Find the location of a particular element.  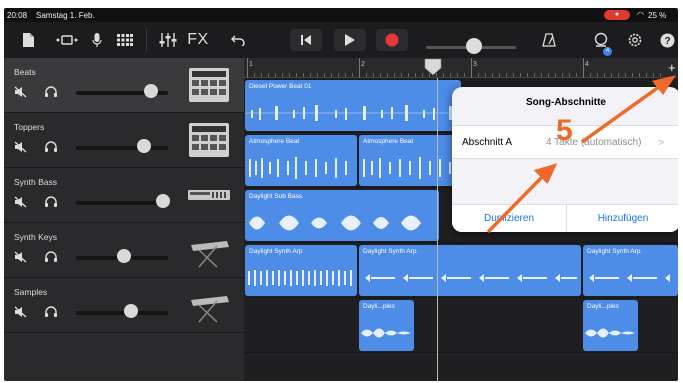

track-header: Synth Keys is located at coordinates (124, 250).